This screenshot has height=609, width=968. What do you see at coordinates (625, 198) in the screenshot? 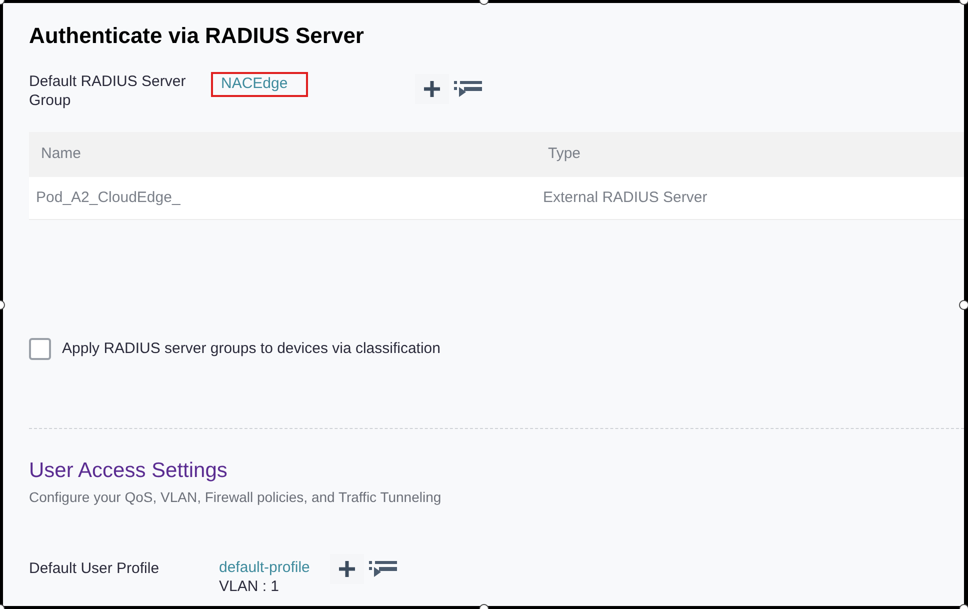
I see `table-cell-text: External RADIUS Server` at bounding box center [625, 198].